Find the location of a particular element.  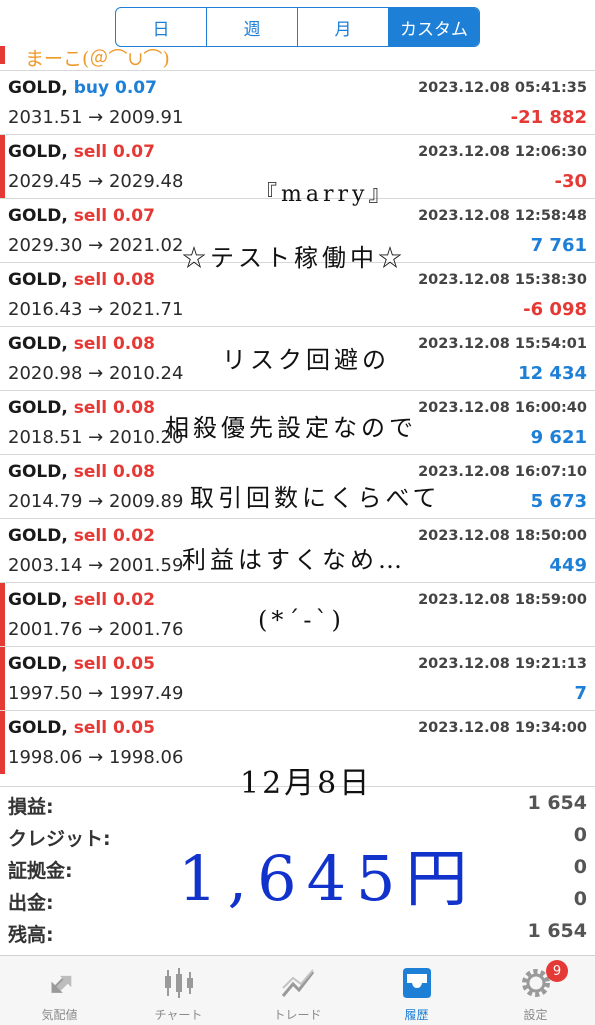

trade-prices: 2020.98 → 2010.24 is located at coordinates (96, 373).